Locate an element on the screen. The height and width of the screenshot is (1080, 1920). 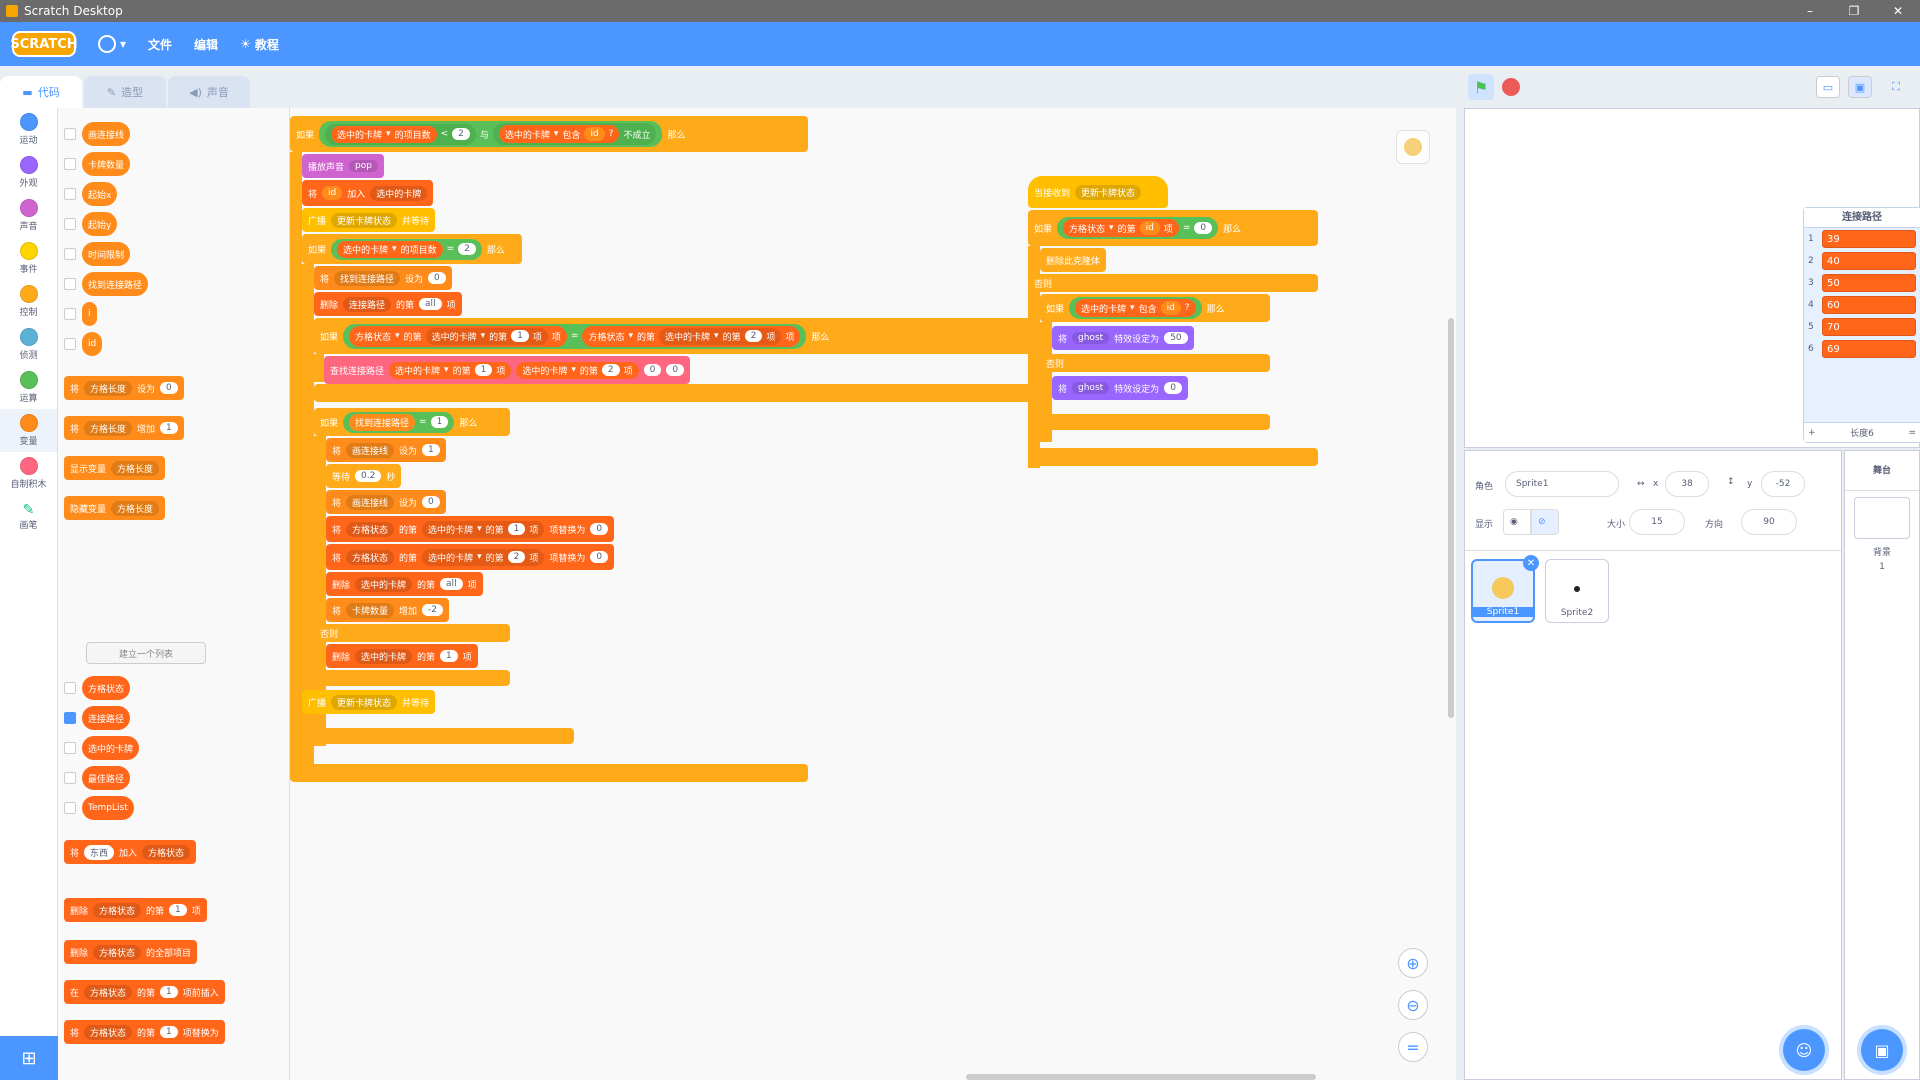
custom-block-call: 查找连接路径 选中的卡牌 ▾ 的第 1 项选中的卡牌 ▾ 的第 2 项 0 0 is located at coordinates (507, 370).